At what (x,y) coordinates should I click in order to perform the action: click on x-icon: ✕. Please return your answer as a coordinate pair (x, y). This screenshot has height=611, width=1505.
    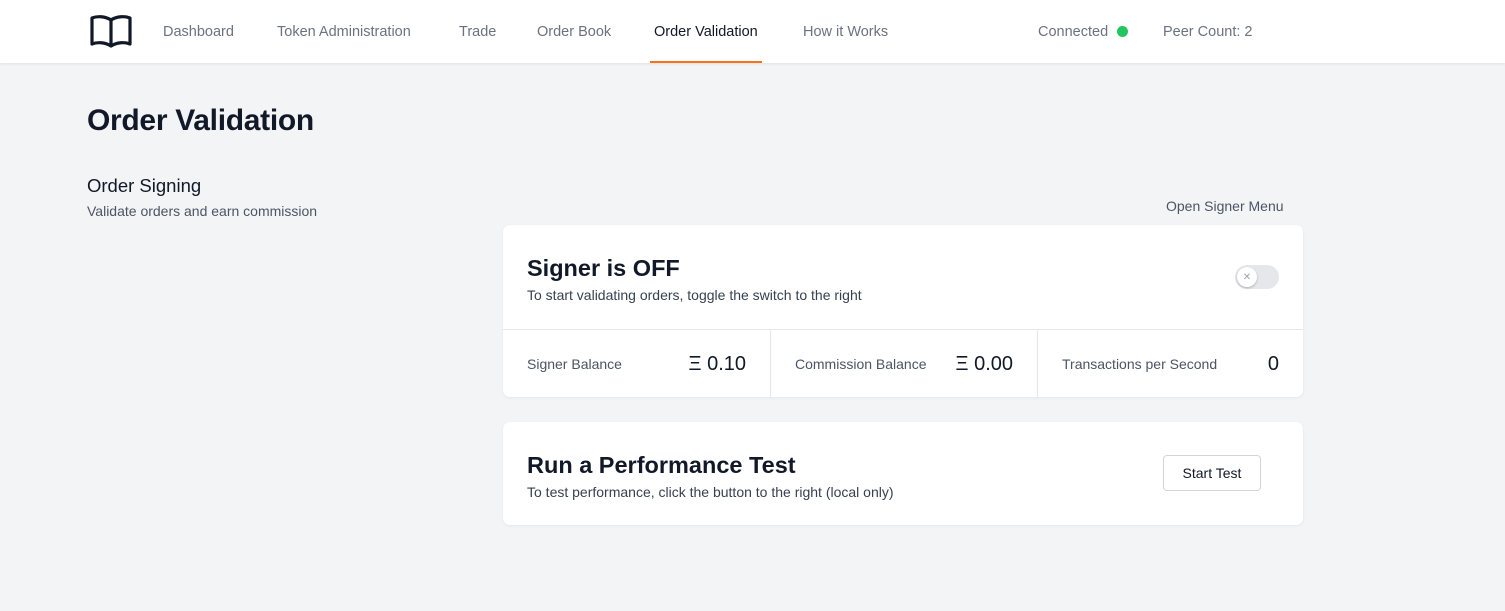
    Looking at the image, I should click on (1247, 277).